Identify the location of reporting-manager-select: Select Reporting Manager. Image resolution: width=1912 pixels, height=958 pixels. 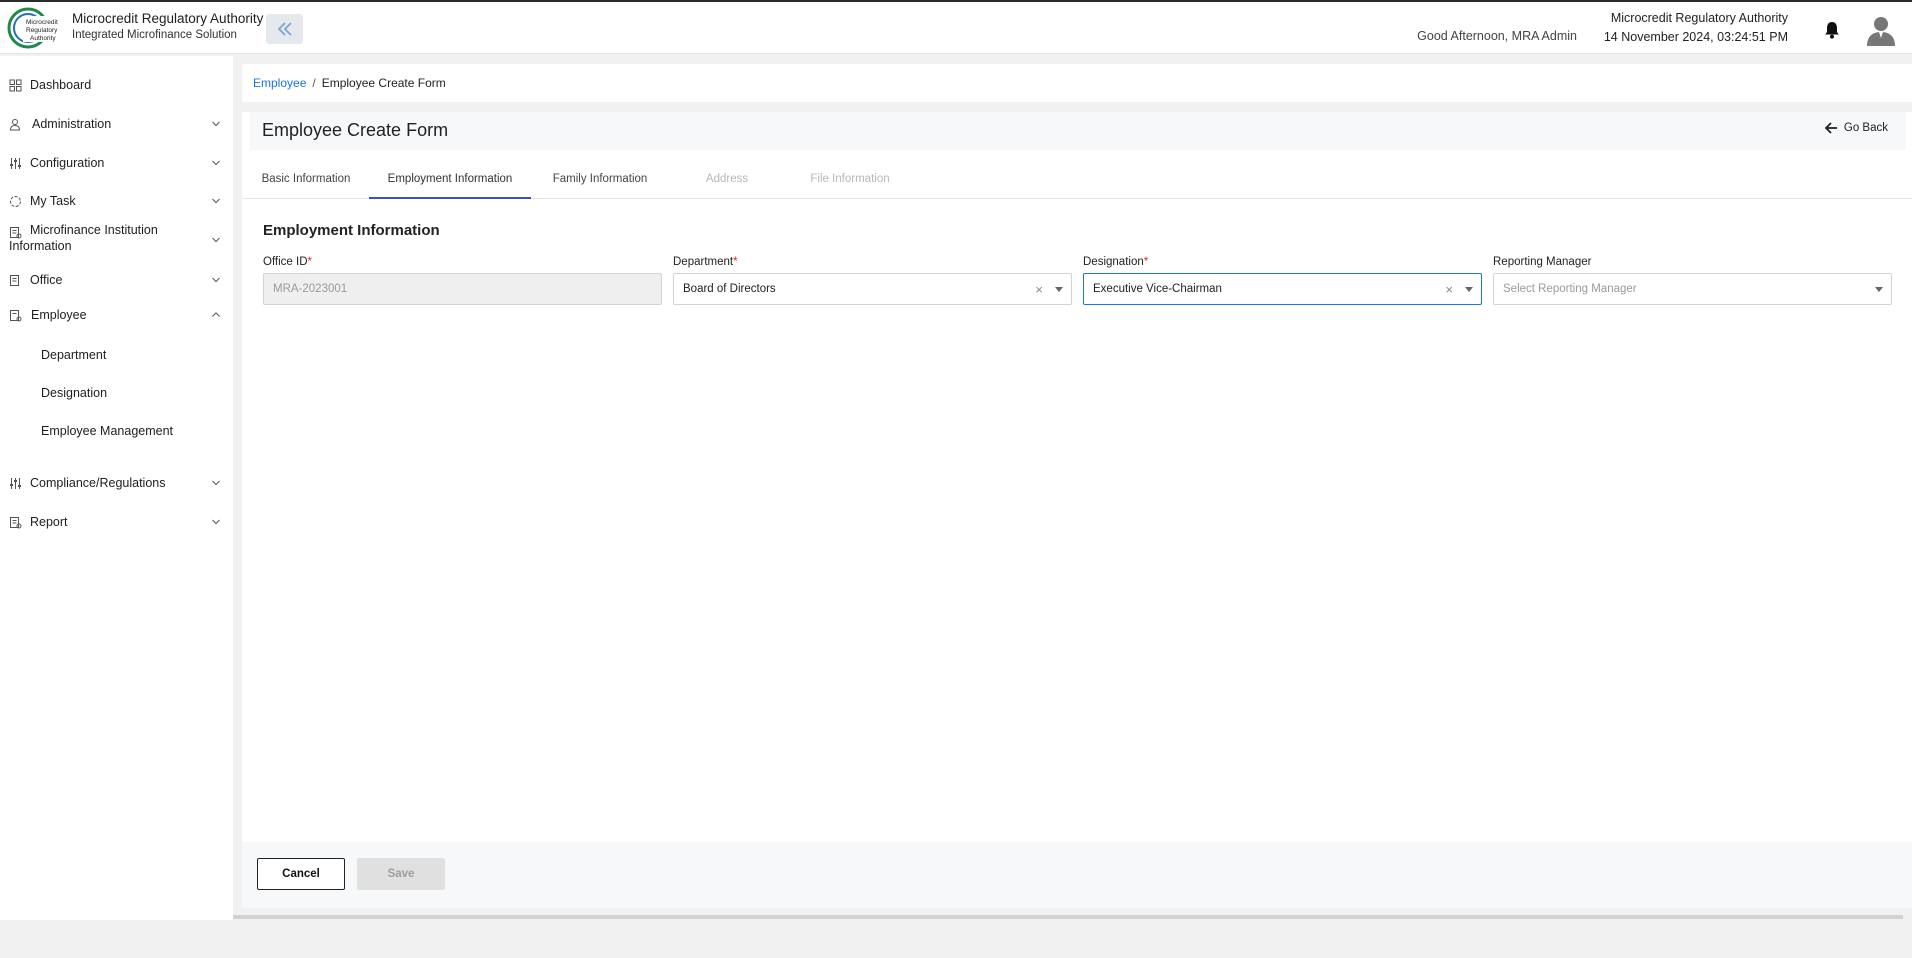
(1692, 289).